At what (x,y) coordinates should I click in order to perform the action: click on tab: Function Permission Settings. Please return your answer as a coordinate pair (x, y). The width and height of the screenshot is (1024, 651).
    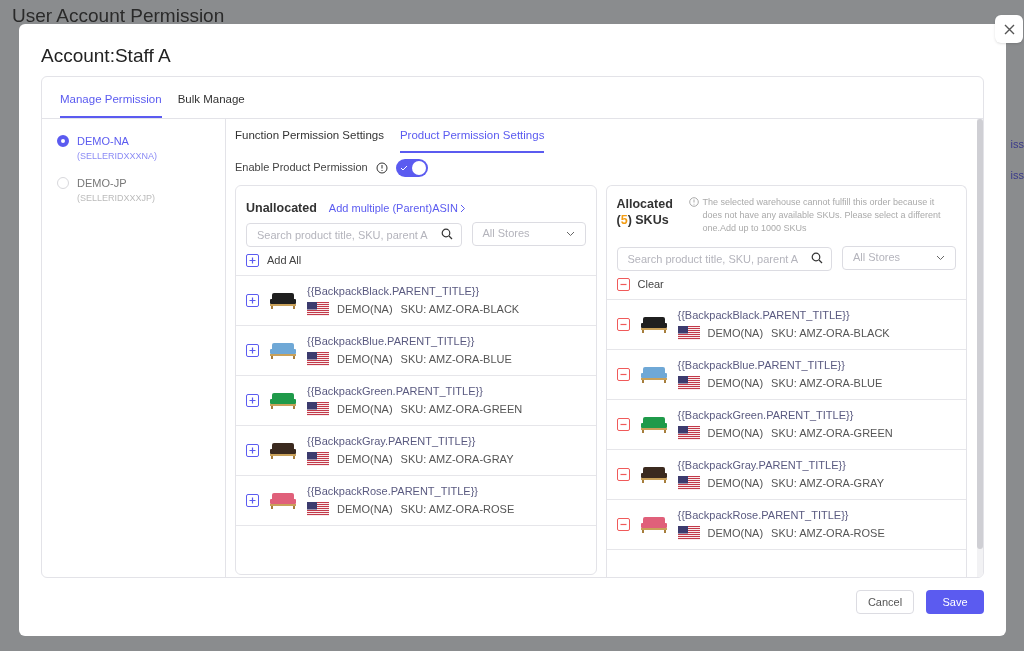
    Looking at the image, I should click on (309, 140).